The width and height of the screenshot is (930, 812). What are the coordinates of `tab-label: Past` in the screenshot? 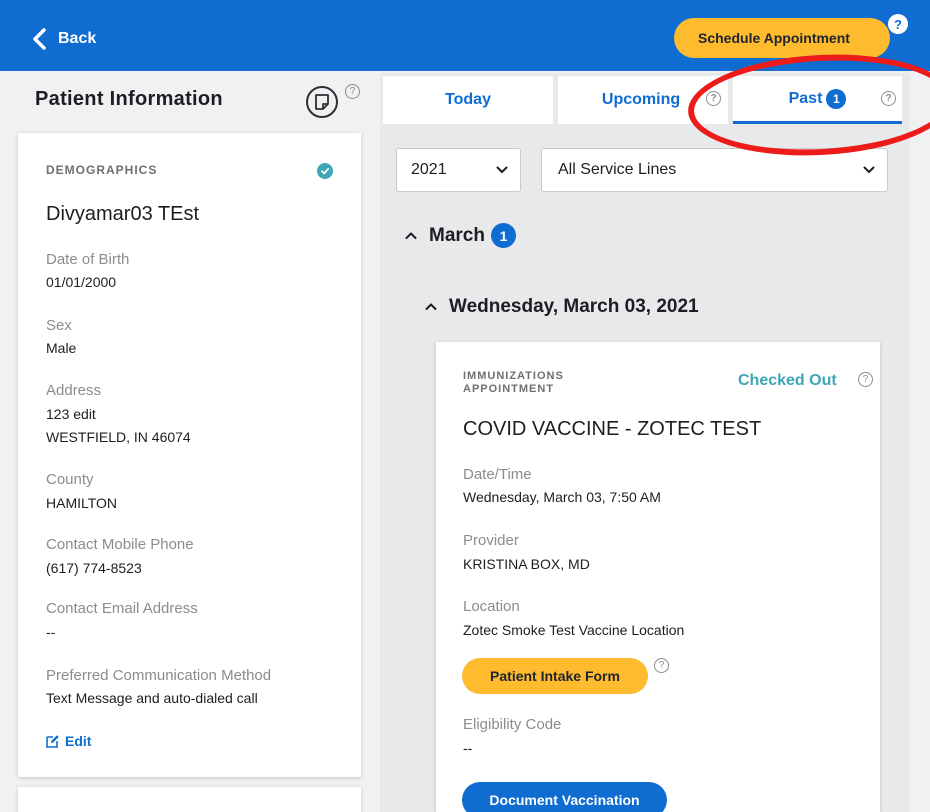 It's located at (805, 98).